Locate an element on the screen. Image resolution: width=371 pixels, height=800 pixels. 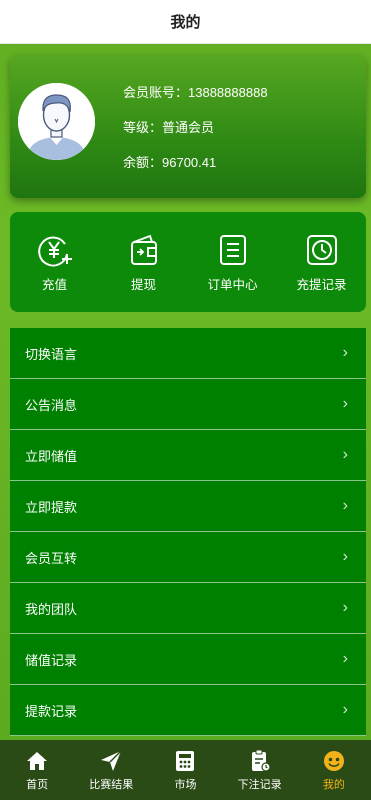
tab-label: 市场 is located at coordinates (185, 784).